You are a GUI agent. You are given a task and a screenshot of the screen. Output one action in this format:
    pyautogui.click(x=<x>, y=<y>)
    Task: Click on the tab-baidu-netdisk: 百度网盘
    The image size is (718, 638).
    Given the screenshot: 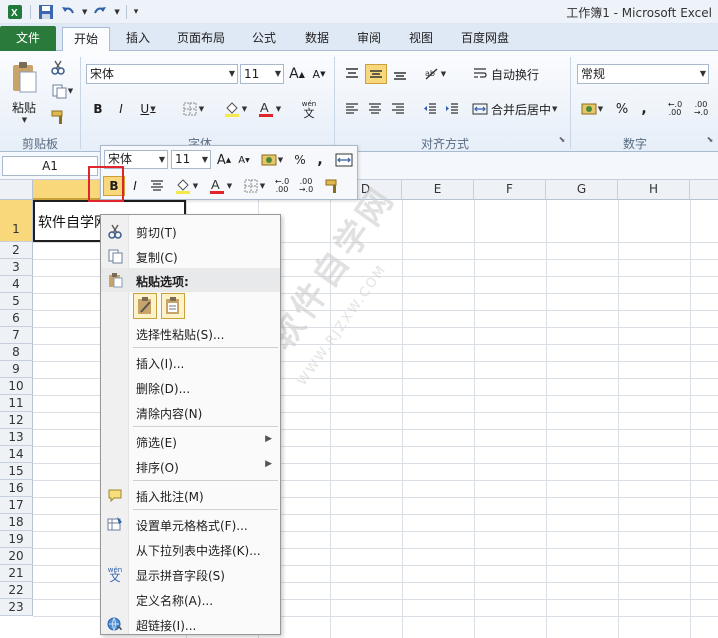 What is the action you would take?
    pyautogui.click(x=485, y=39)
    